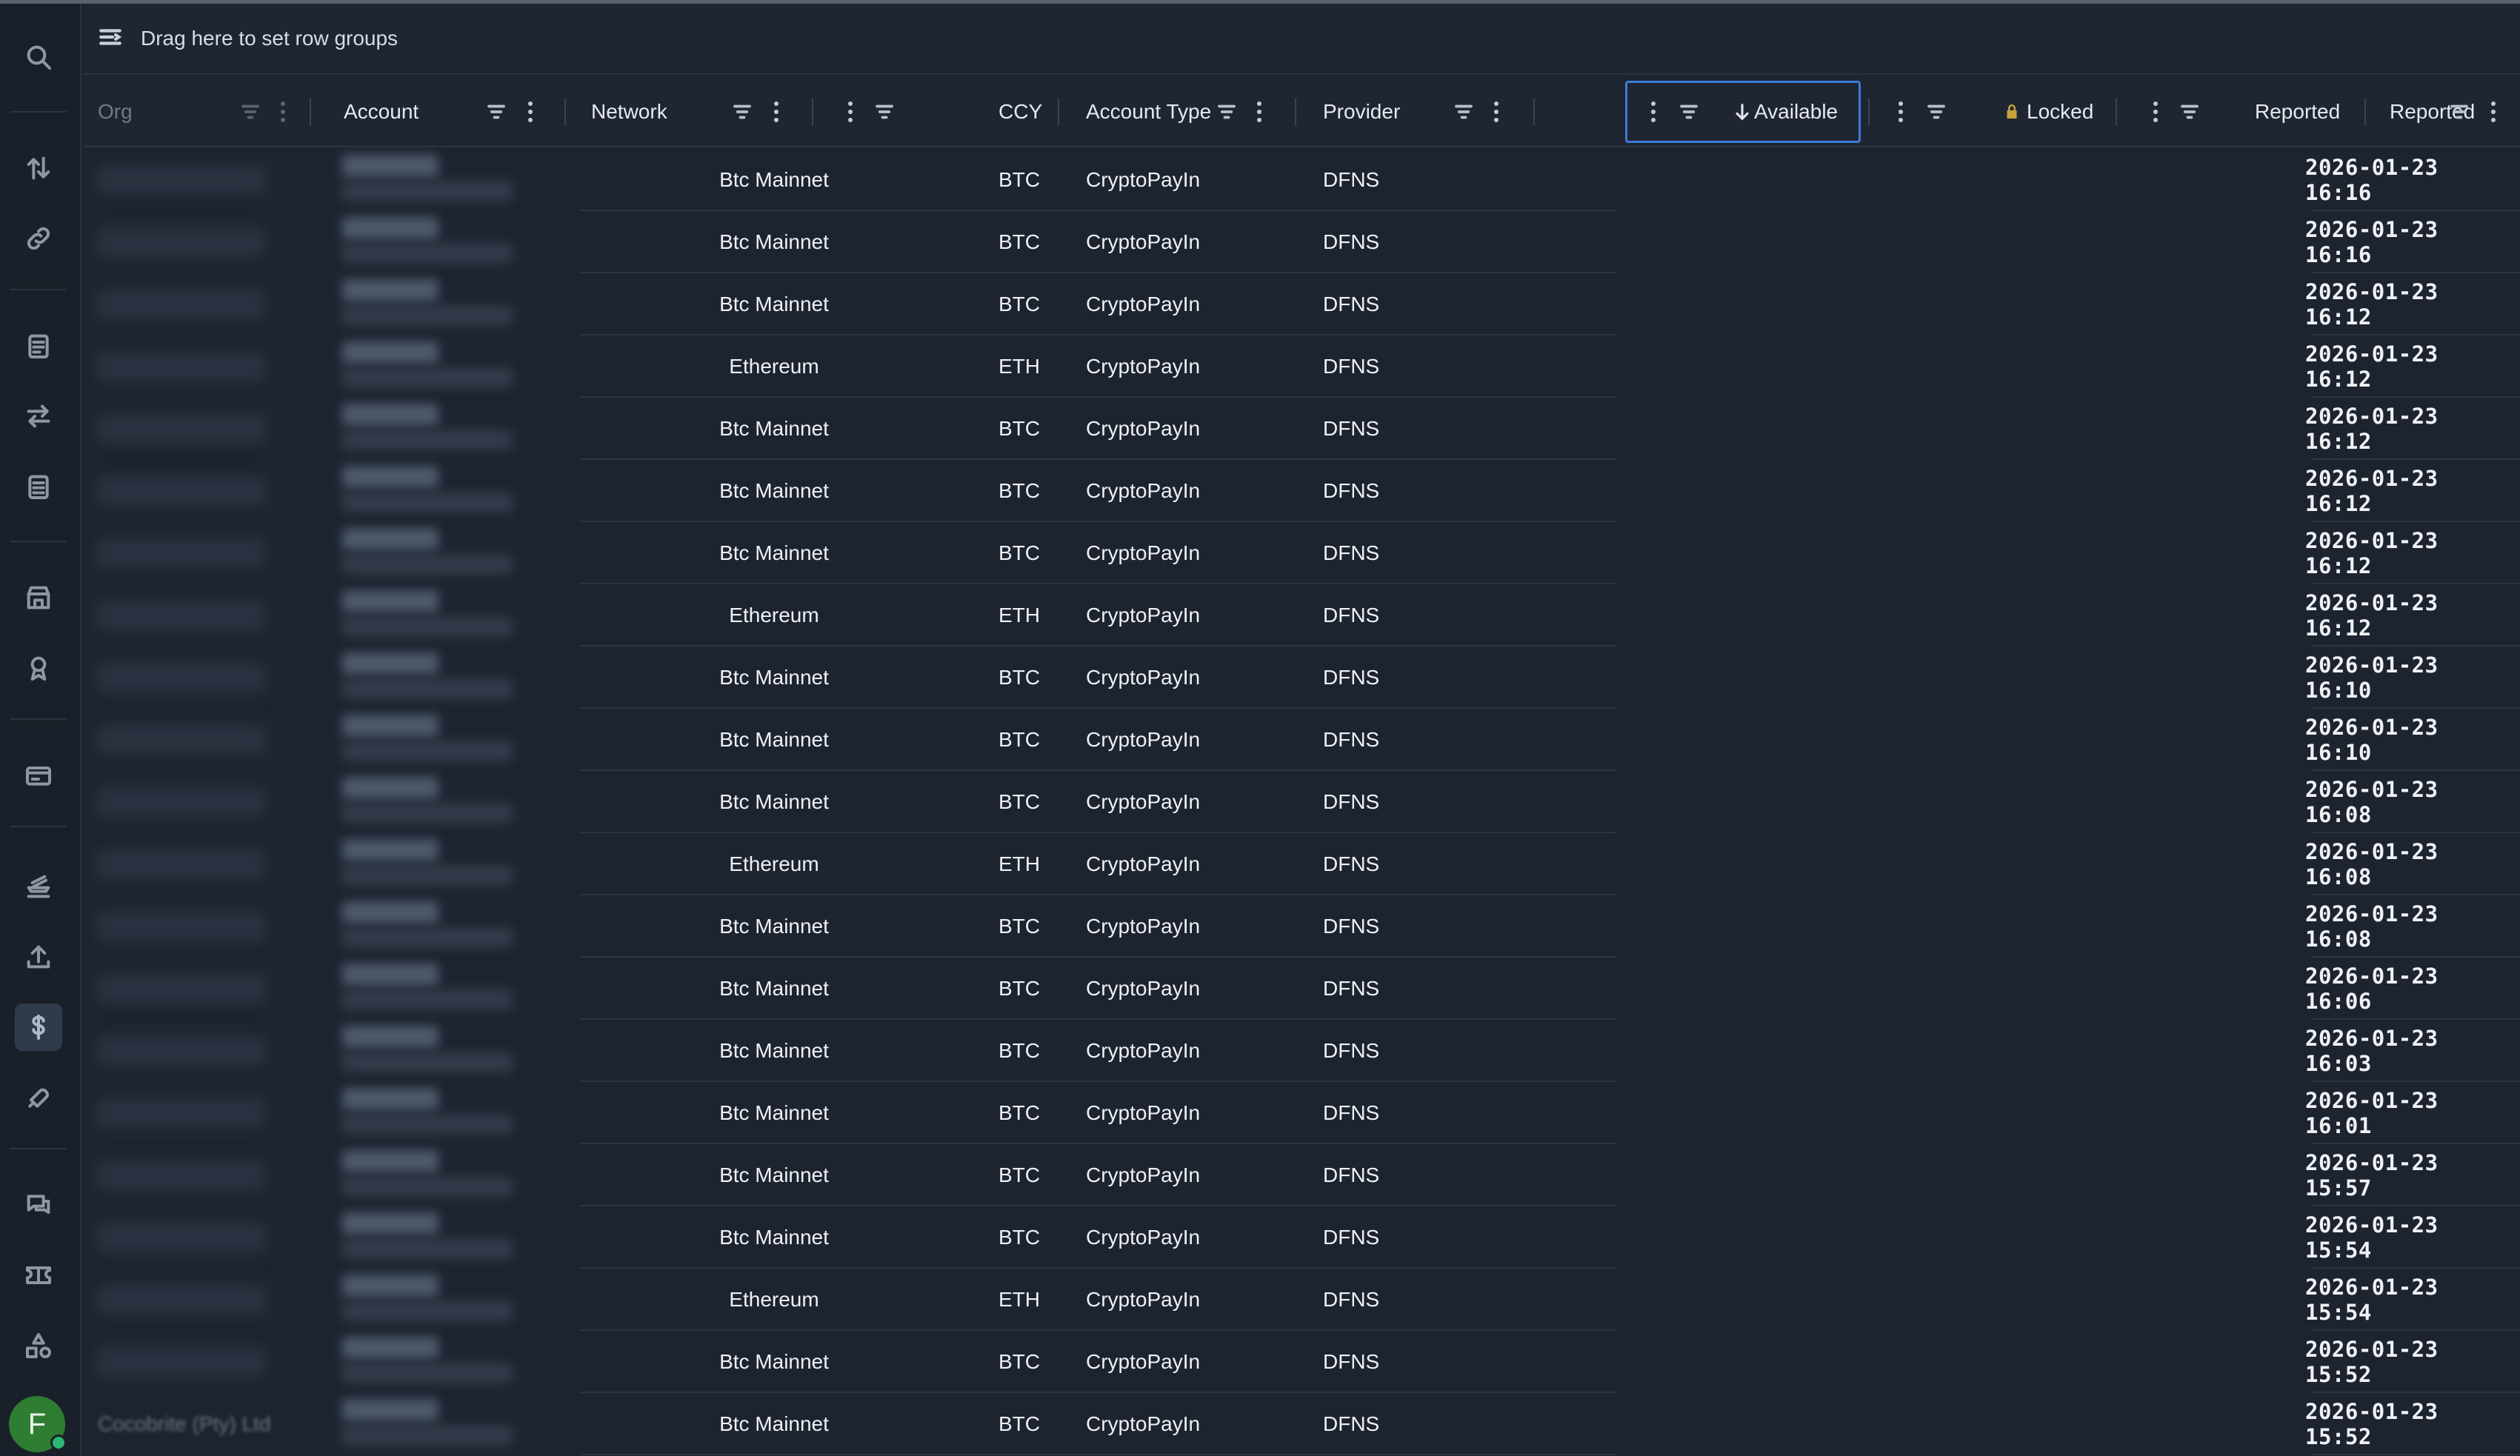  What do you see at coordinates (38, 1205) in the screenshot?
I see `sidebar-chat-icon` at bounding box center [38, 1205].